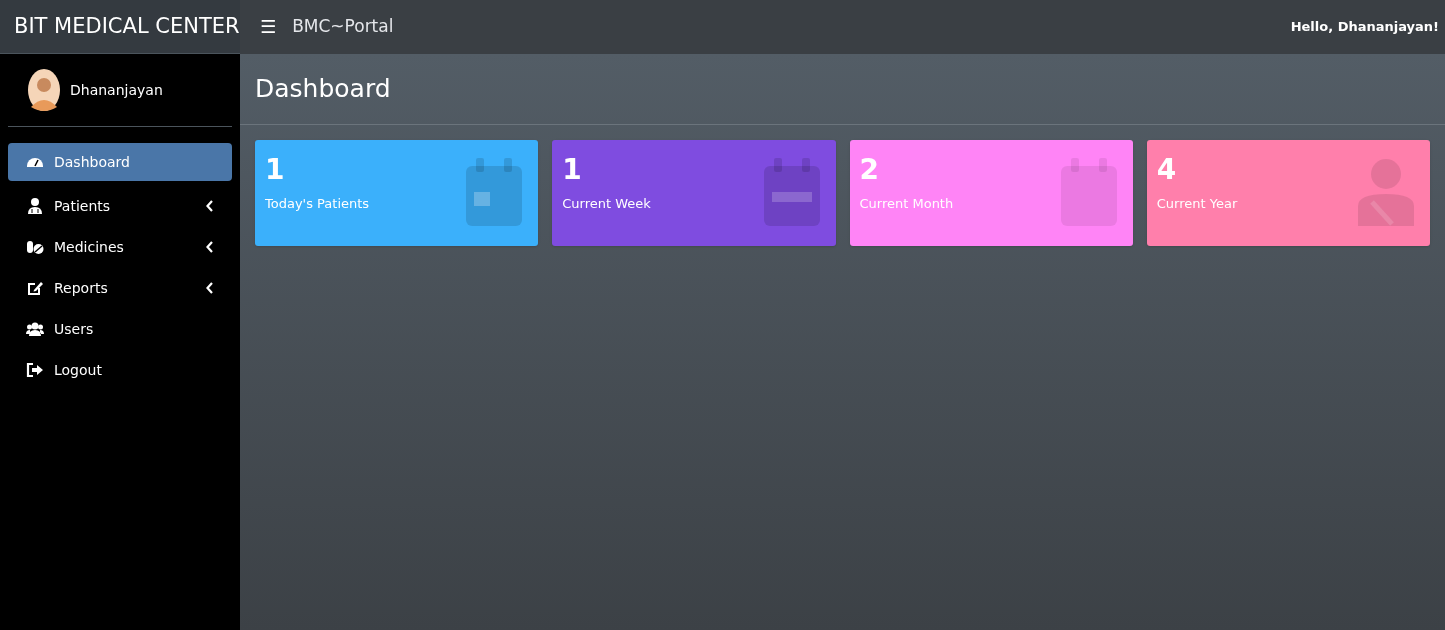 Image resolution: width=1445 pixels, height=630 pixels. What do you see at coordinates (35, 288) in the screenshot?
I see `edit-icon` at bounding box center [35, 288].